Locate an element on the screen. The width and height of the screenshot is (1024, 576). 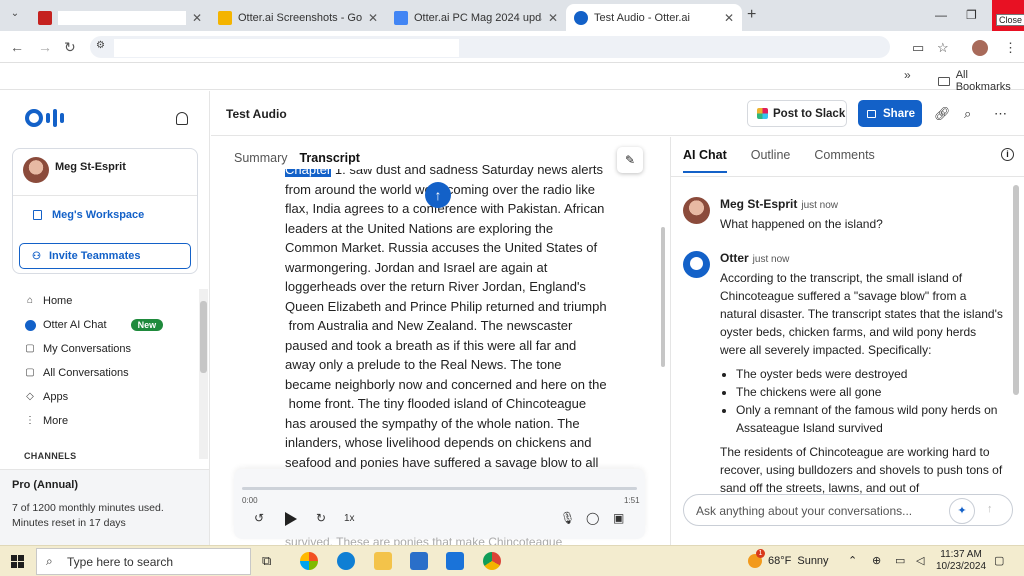
search-icon: ⌕ is located at coordinates (967, 114).